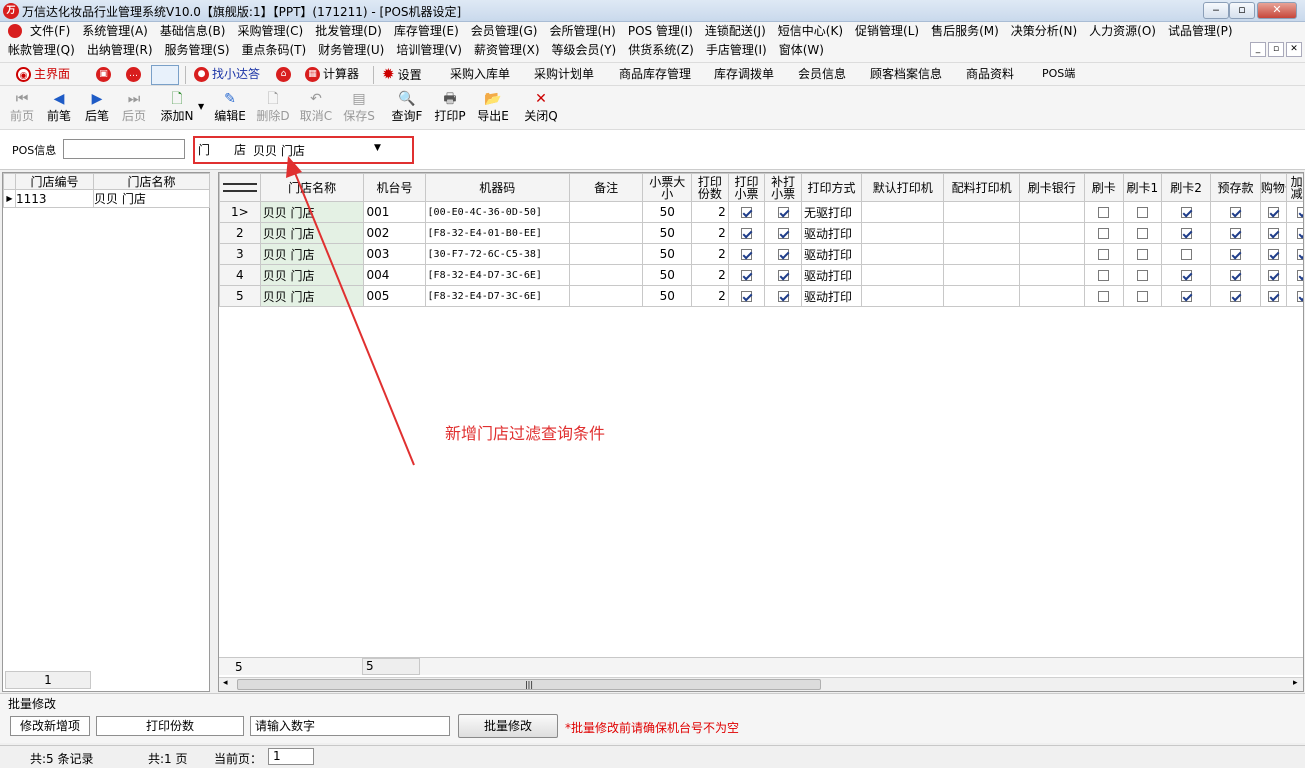 Image resolution: width=1305 pixels, height=768 pixels. Describe the element at coordinates (497, 254) in the screenshot. I see `machine-code-cell: [30-F7-72-6C-C5-38]` at that location.